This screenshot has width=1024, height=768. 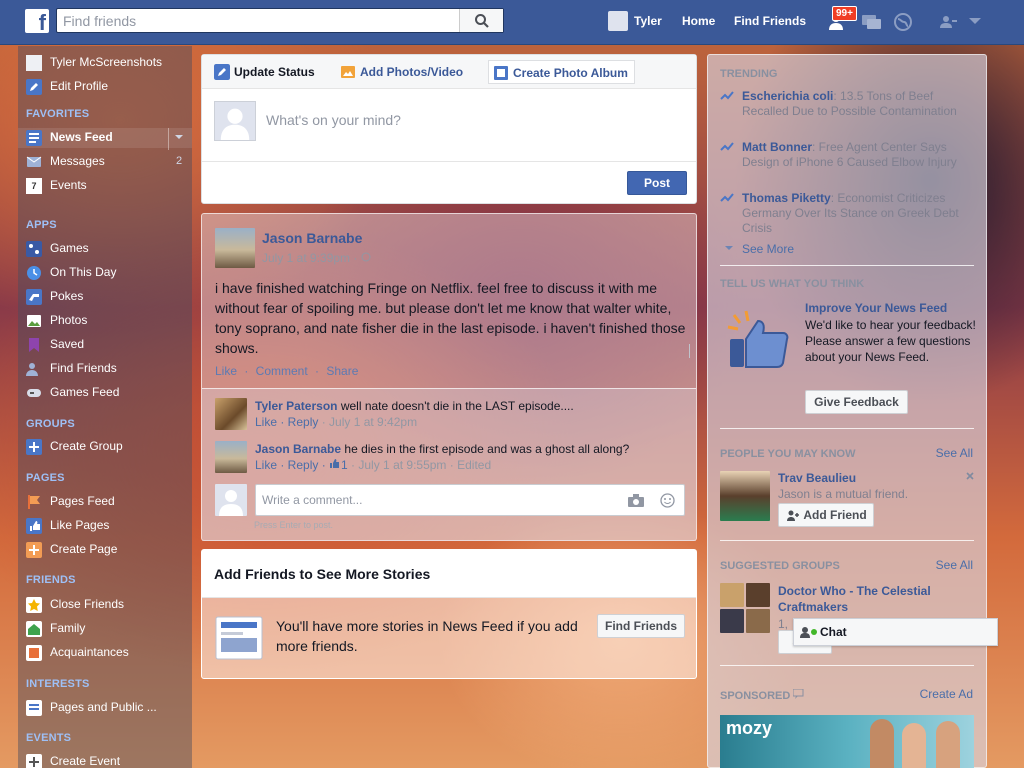 I want to click on sidebar-item-news-feed: News Feed, so click(x=105, y=138).